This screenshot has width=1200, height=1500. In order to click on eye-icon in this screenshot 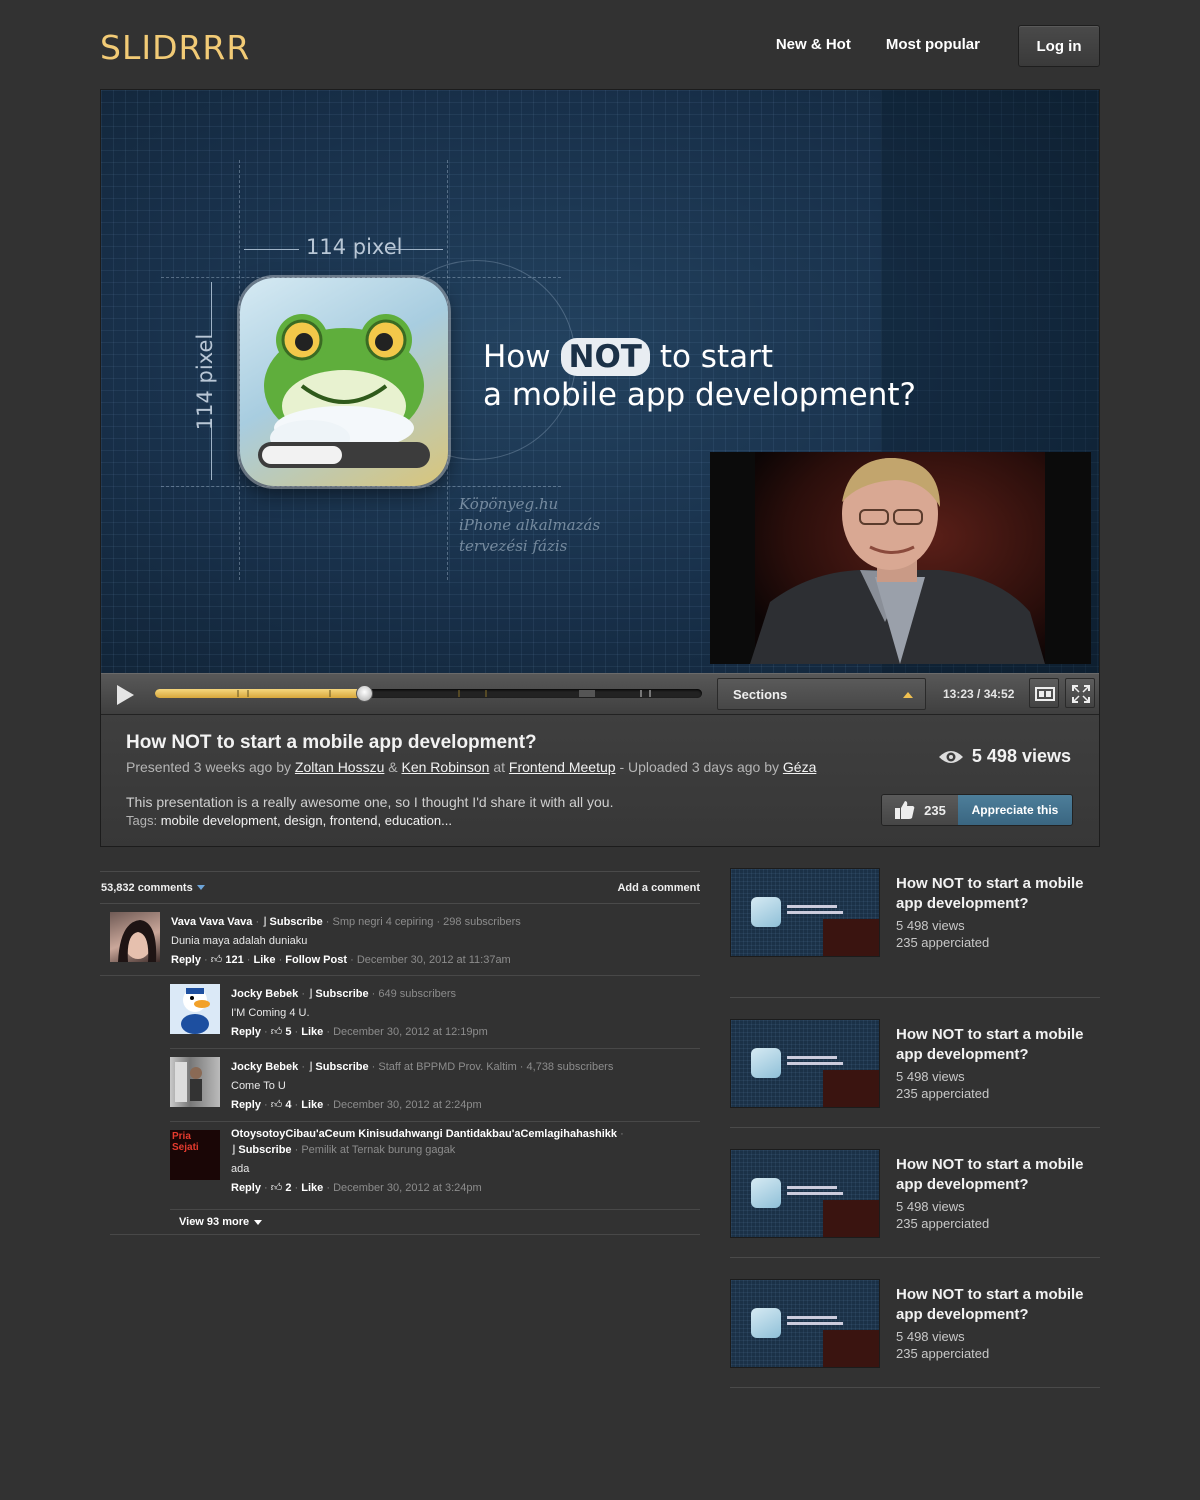, I will do `click(950, 756)`.